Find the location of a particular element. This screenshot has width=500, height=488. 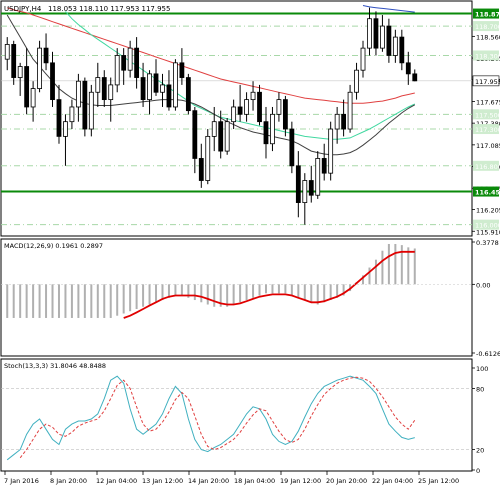

time-tick-label: 8 Jan 20:00 is located at coordinates (68, 481).